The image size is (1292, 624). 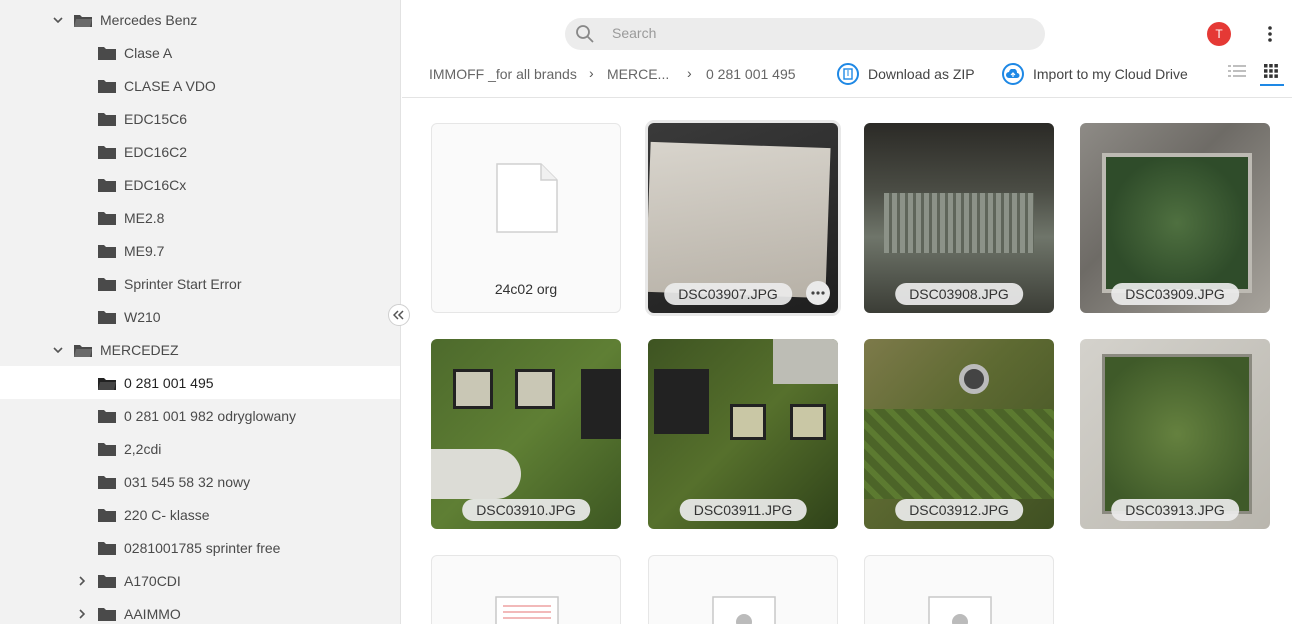 What do you see at coordinates (526, 589) in the screenshot?
I see `file-card-text-document` at bounding box center [526, 589].